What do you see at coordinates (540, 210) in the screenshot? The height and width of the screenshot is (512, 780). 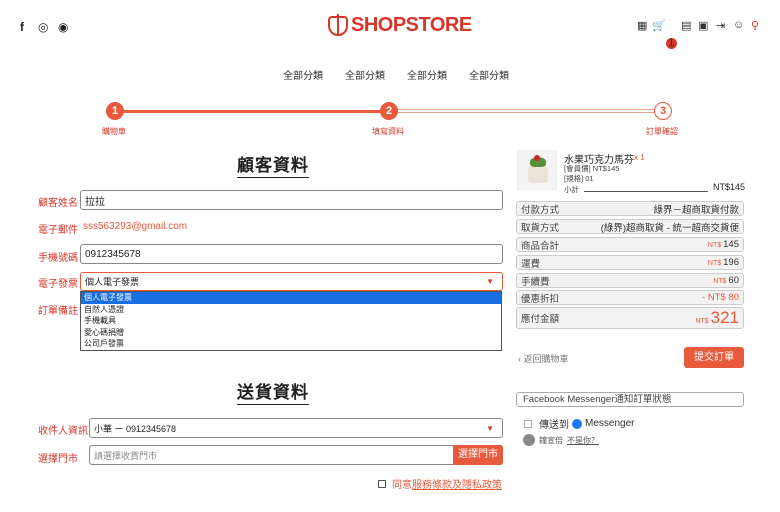 I see `payment-label: 付款方式` at bounding box center [540, 210].